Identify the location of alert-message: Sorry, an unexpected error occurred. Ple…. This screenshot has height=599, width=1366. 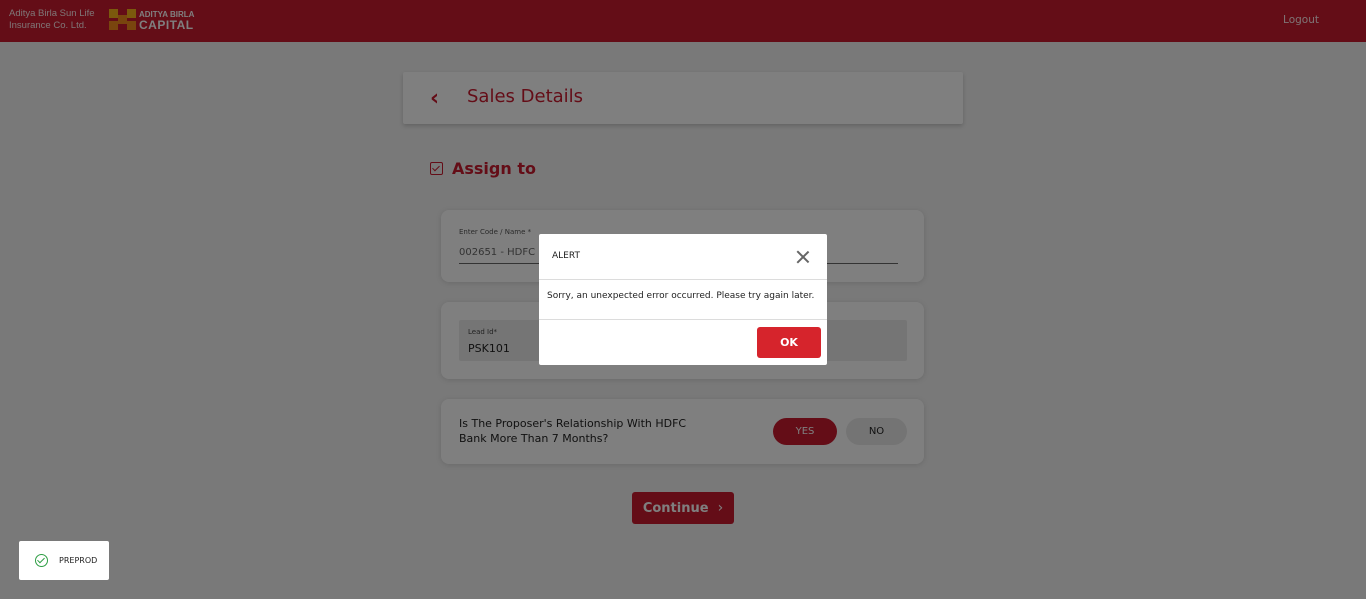
(681, 296).